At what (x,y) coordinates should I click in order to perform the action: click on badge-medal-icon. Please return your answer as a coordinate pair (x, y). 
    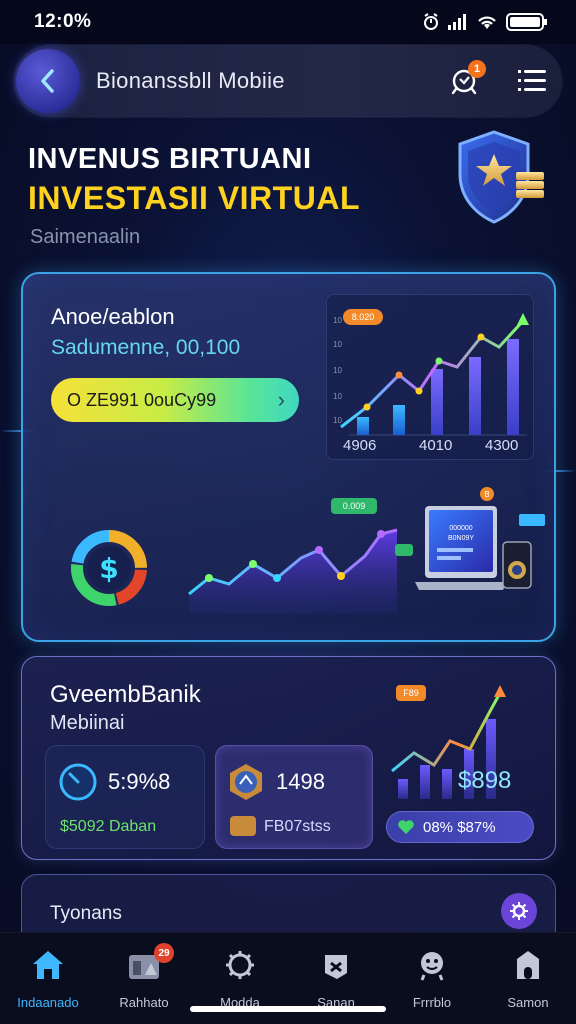
    Looking at the image, I should click on (246, 782).